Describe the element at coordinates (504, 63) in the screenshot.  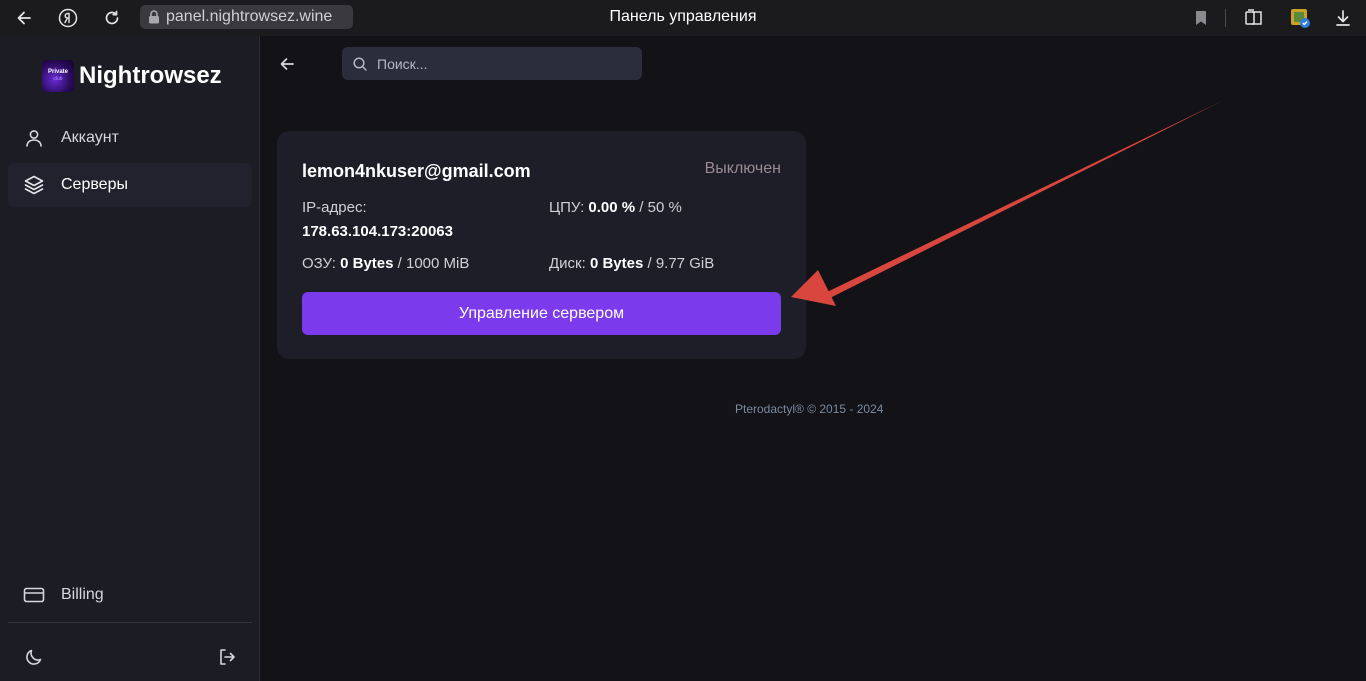
I see `search-input` at that location.